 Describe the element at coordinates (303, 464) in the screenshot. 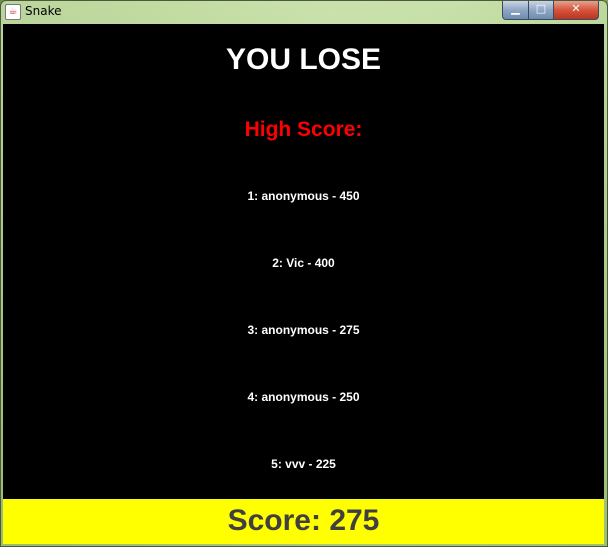

I see `high-score-entry-5: 5: vvv - 225` at that location.